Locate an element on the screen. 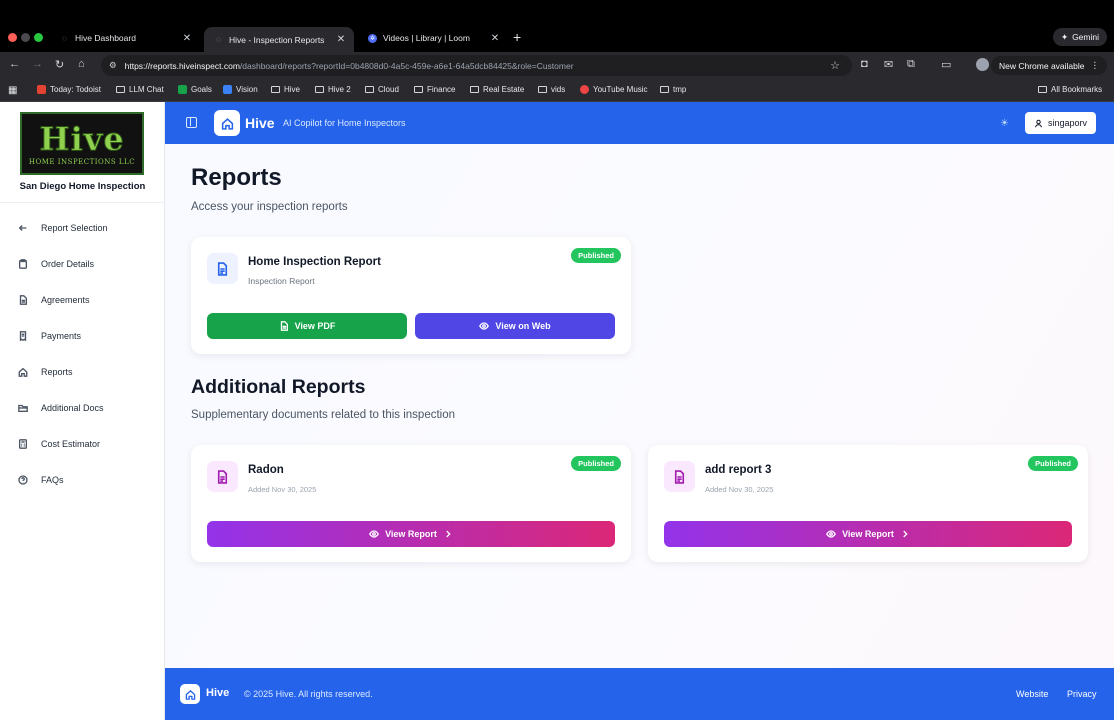 The image size is (1114, 720). bookmark-cloud: Cloud is located at coordinates (382, 89).